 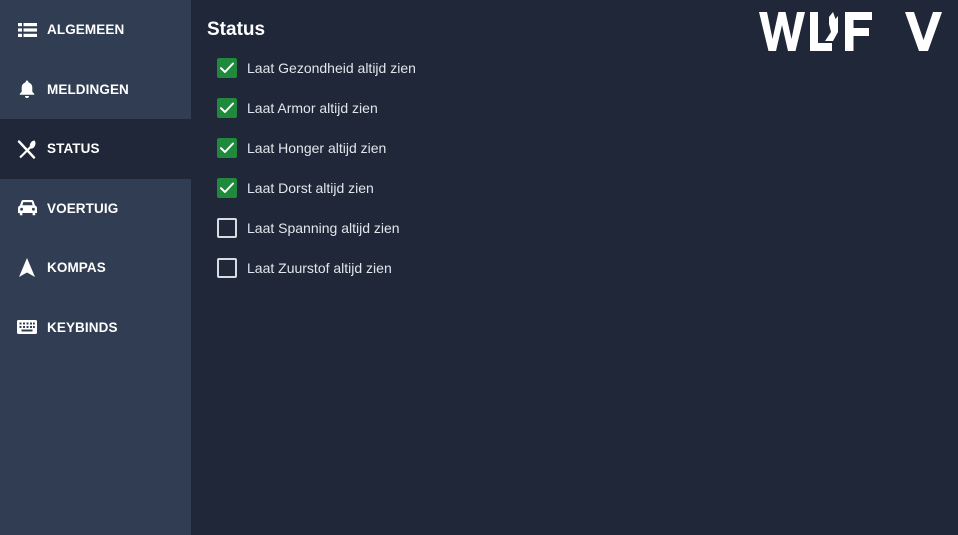 What do you see at coordinates (27, 268) in the screenshot?
I see `navigation-arrow-icon` at bounding box center [27, 268].